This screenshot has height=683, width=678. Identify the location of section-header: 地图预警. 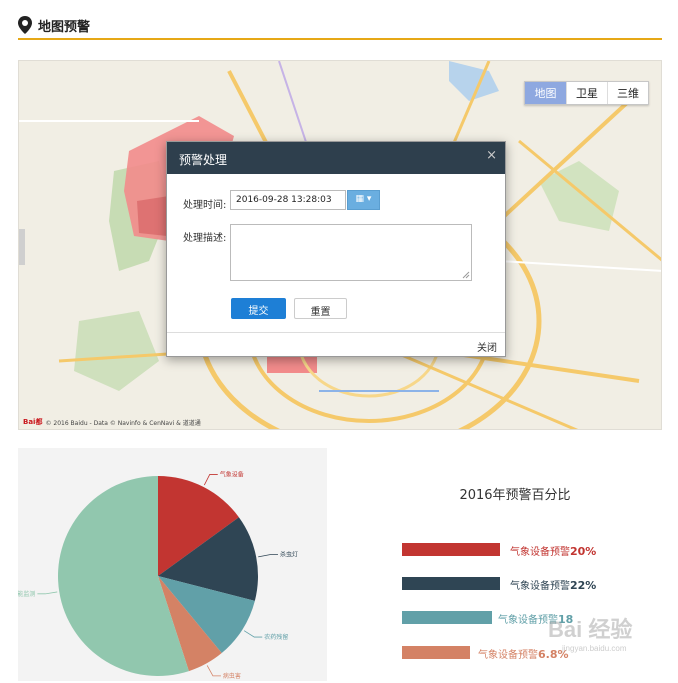
(340, 26).